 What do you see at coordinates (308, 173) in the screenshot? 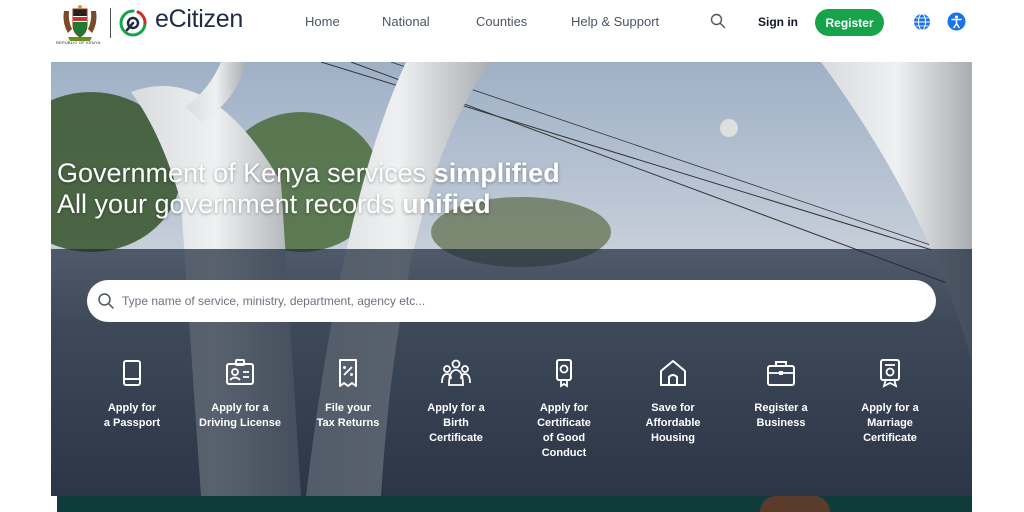
I see `headline-line-1: Government of Kenya services simplified` at bounding box center [308, 173].